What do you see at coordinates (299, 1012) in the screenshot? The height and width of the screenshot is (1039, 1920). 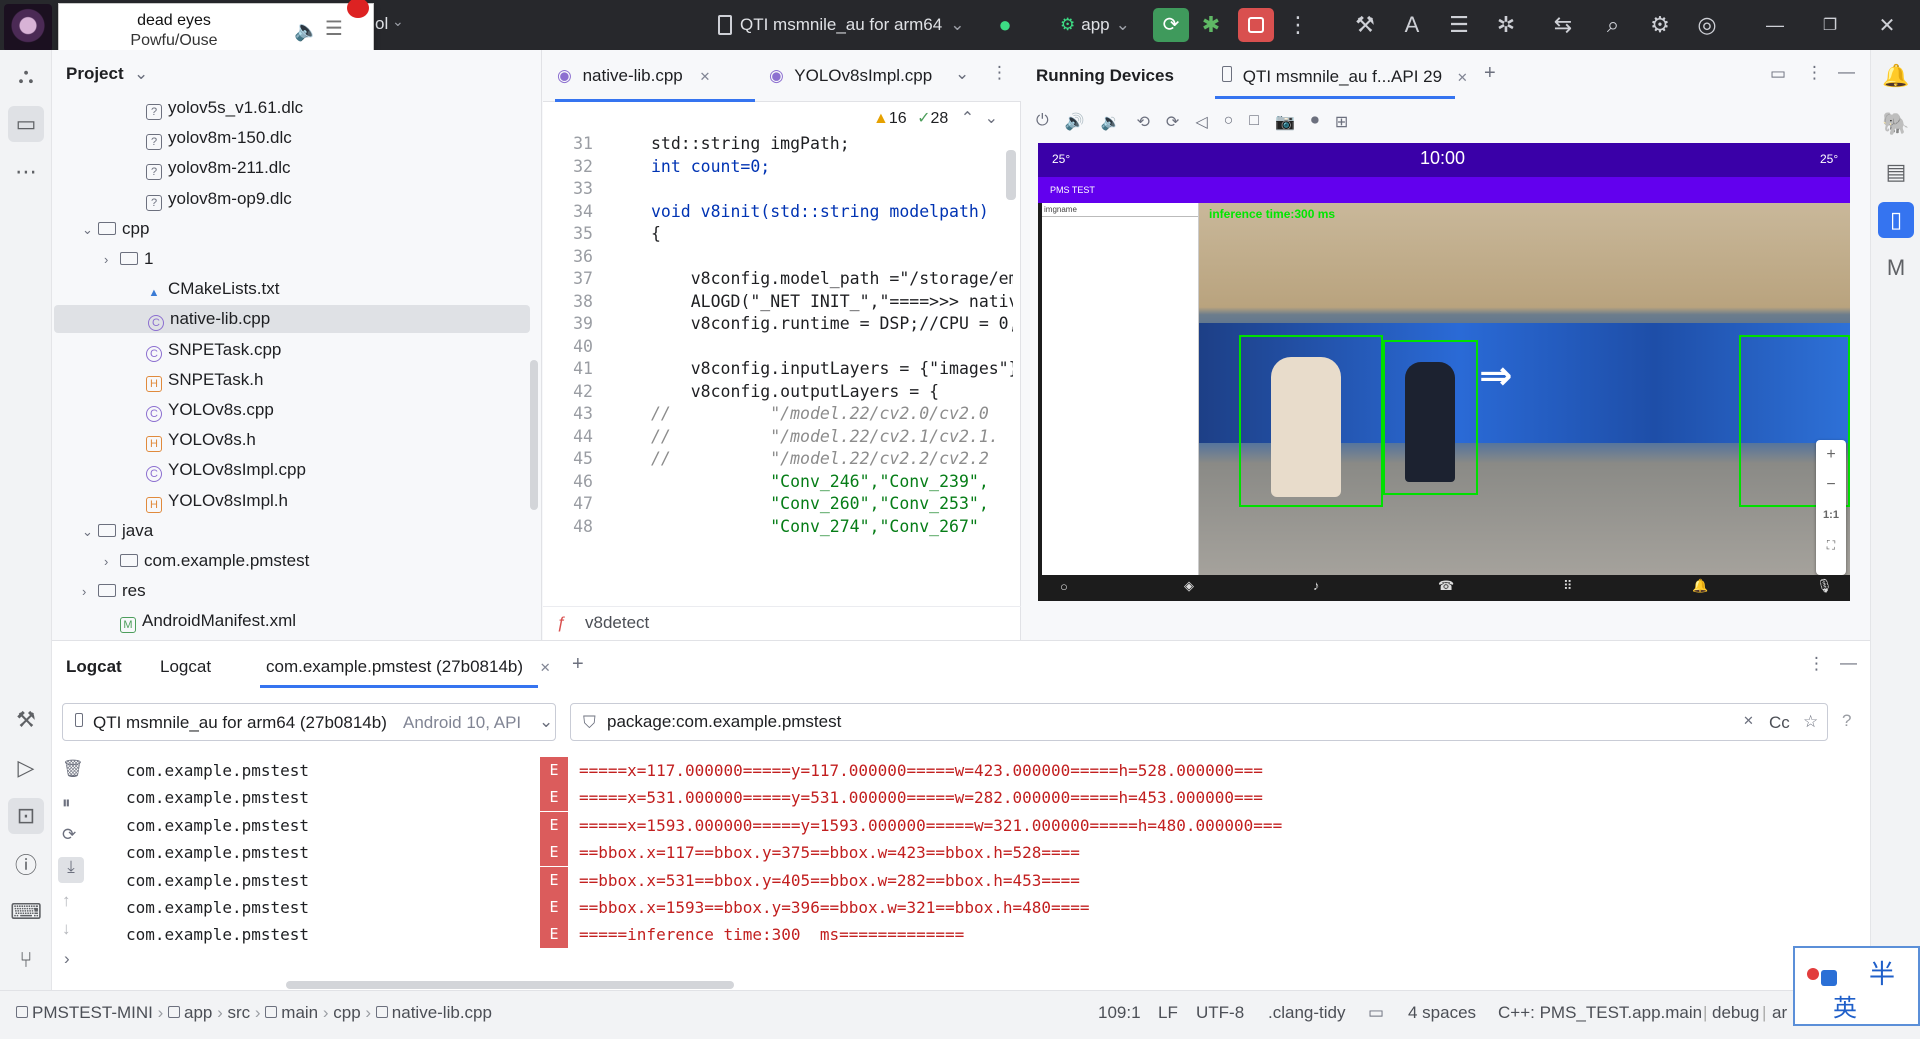 I see `breadcrumb-item: main` at bounding box center [299, 1012].